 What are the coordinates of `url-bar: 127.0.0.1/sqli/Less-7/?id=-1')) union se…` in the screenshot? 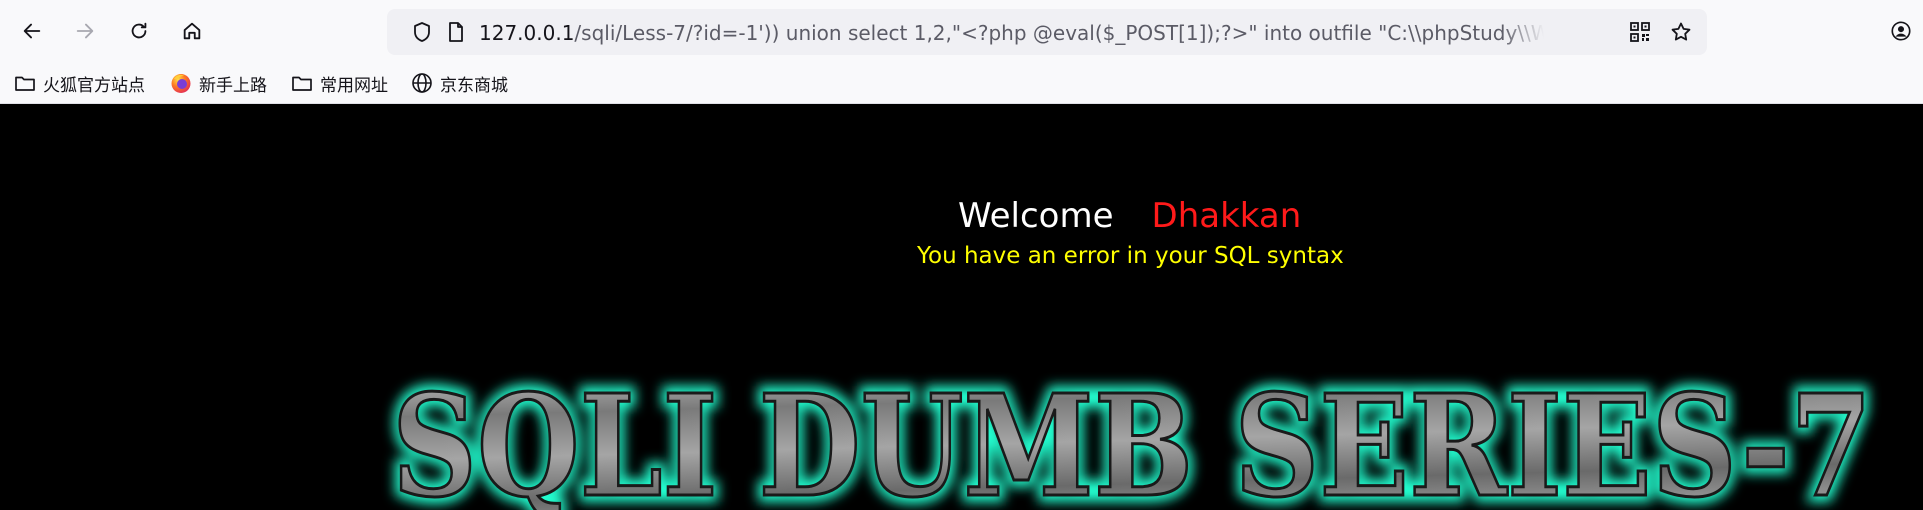 It's located at (1047, 32).